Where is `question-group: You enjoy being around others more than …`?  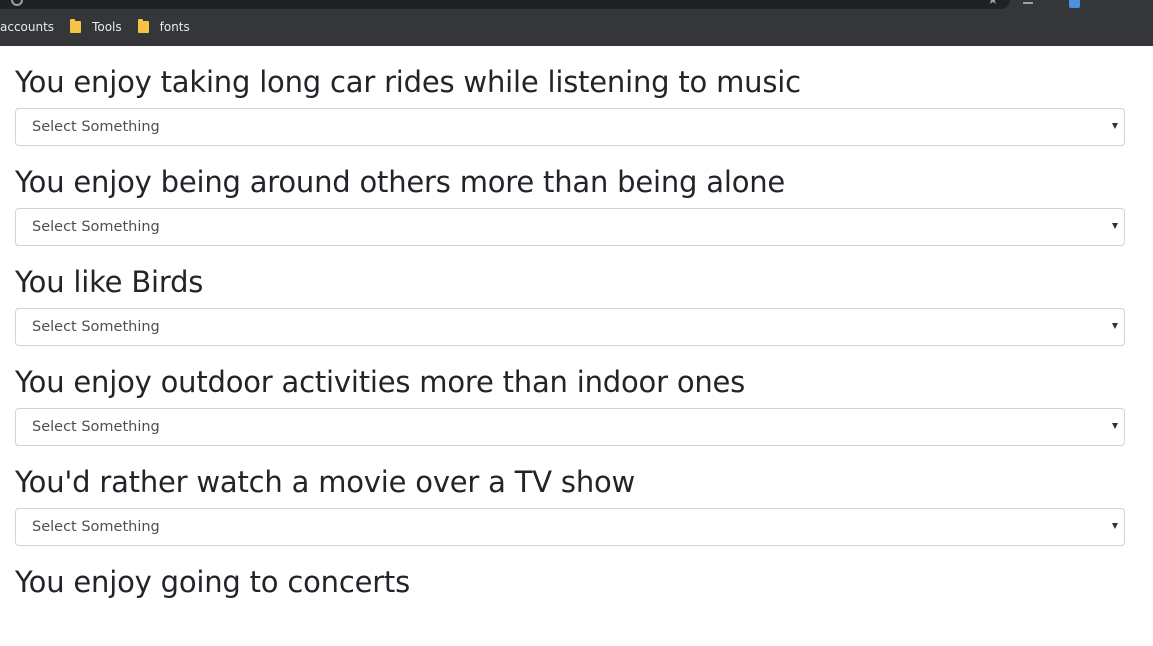 question-group: You enjoy being around others more than … is located at coordinates (570, 196).